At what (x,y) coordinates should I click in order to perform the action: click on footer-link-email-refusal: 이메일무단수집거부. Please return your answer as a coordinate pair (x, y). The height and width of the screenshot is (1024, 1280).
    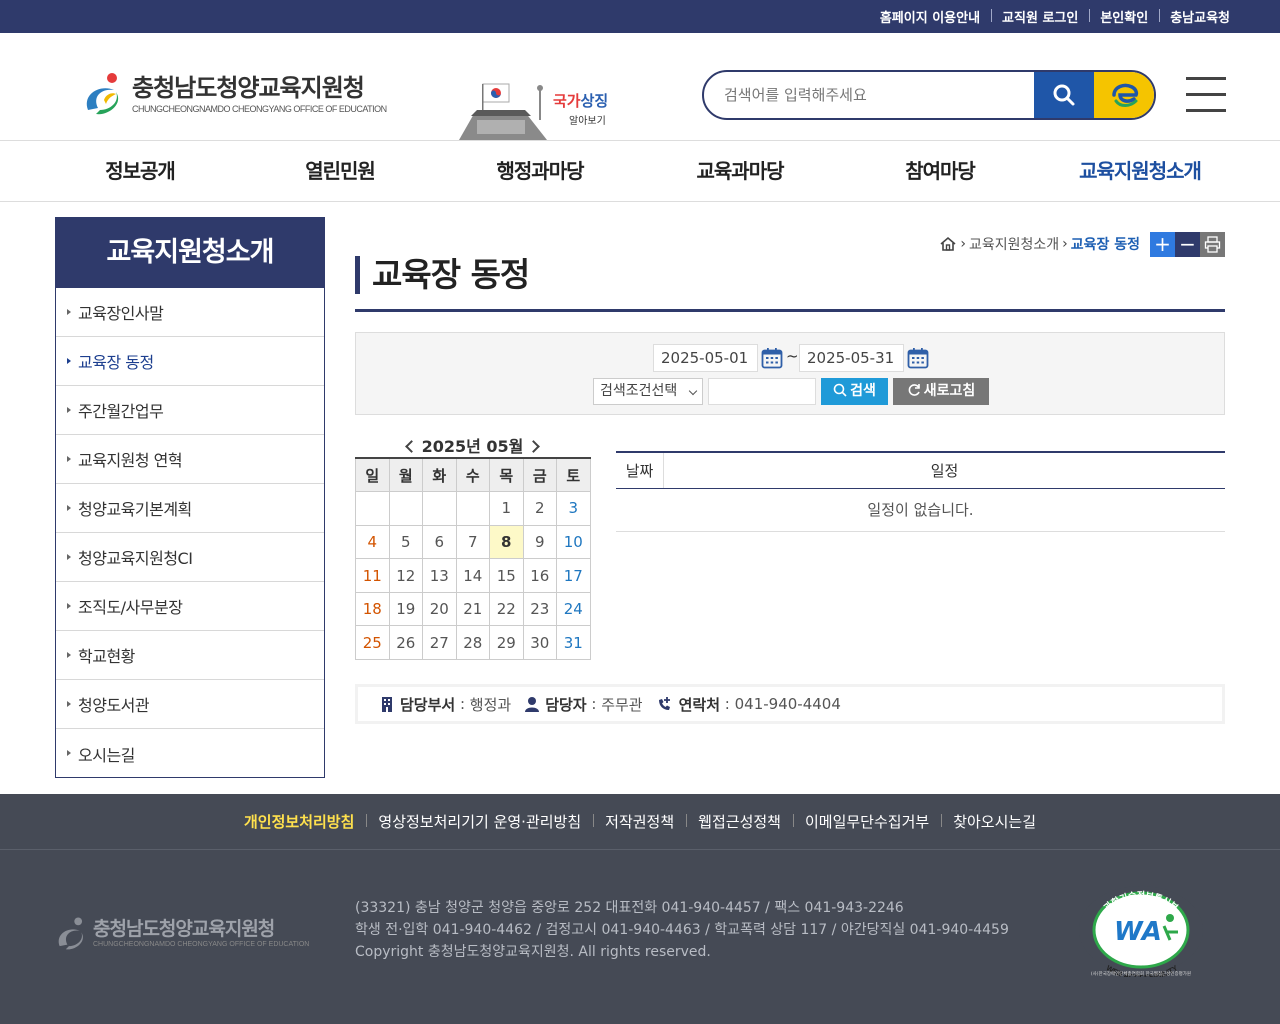
    Looking at the image, I should click on (866, 821).